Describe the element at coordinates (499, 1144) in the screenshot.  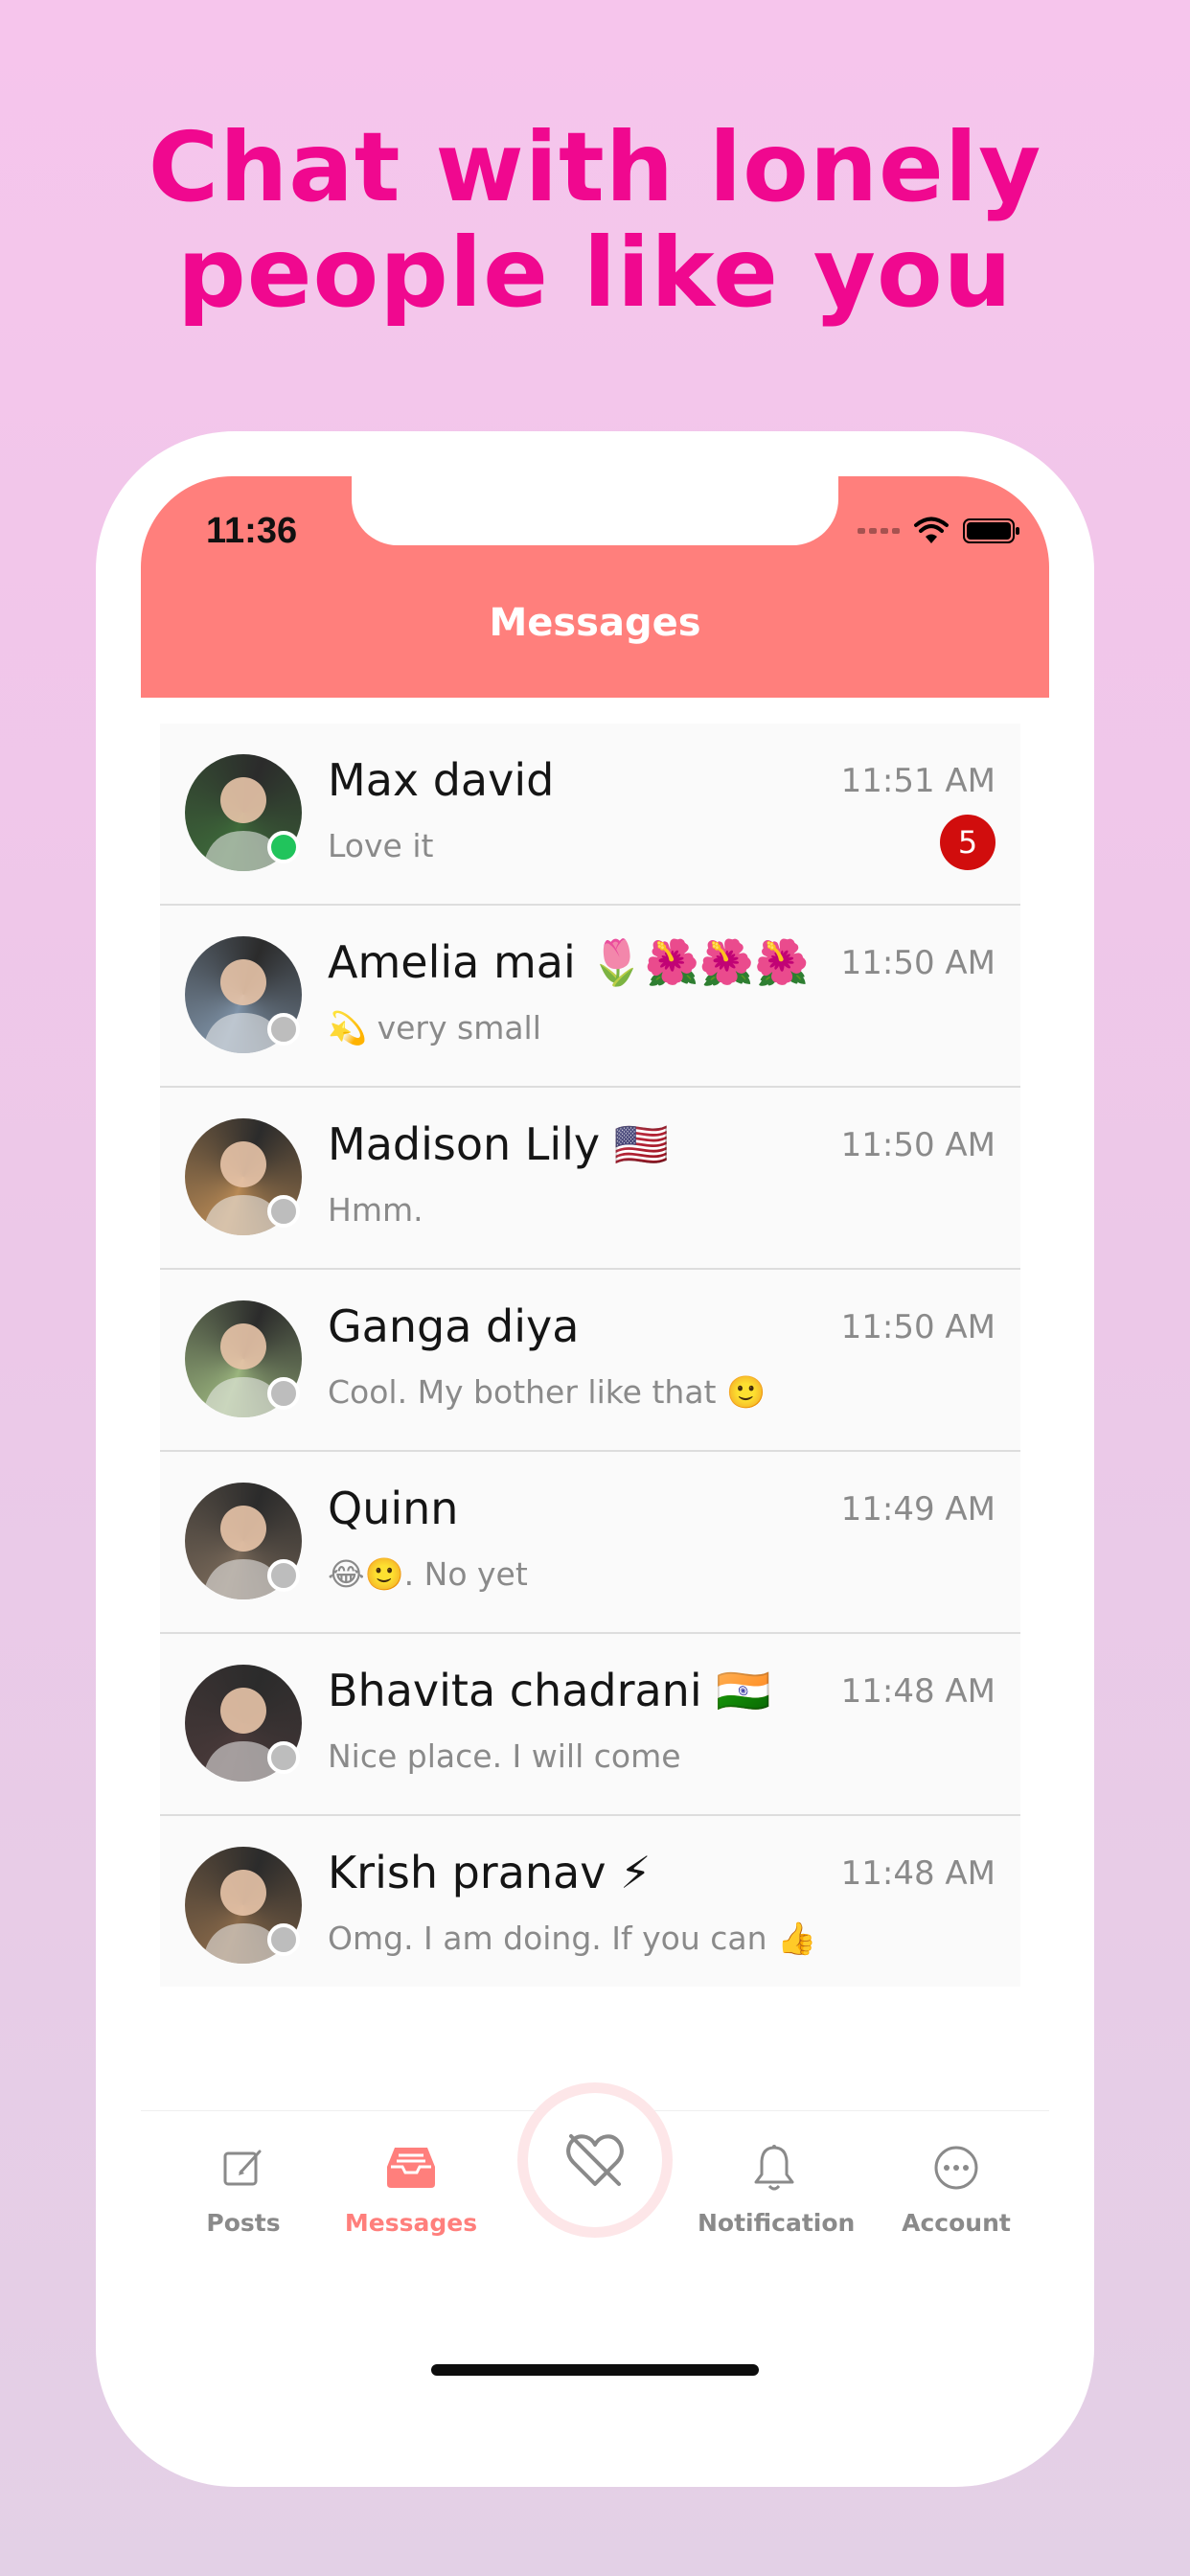
I see `contact-name: Madison Lily 🇺🇸` at that location.